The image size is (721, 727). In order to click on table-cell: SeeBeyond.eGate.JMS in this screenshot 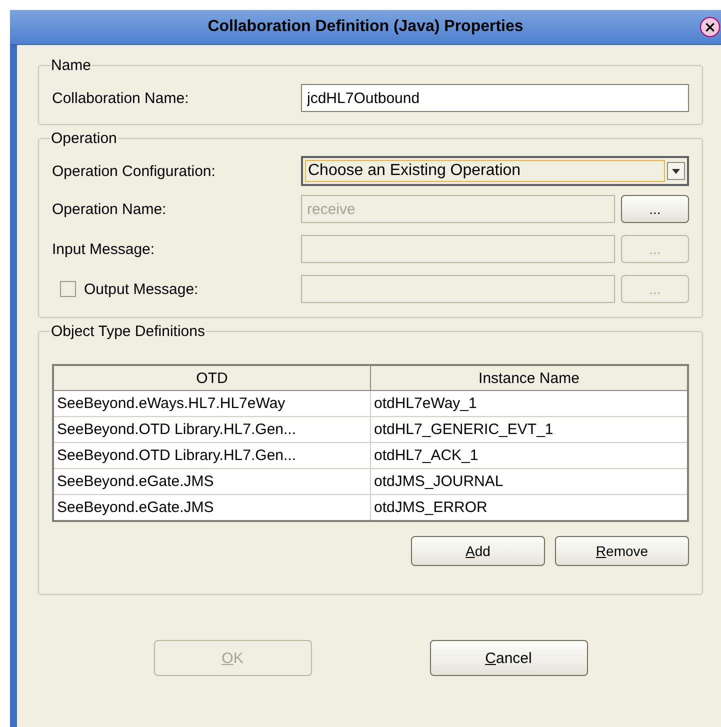, I will do `click(211, 481)`.